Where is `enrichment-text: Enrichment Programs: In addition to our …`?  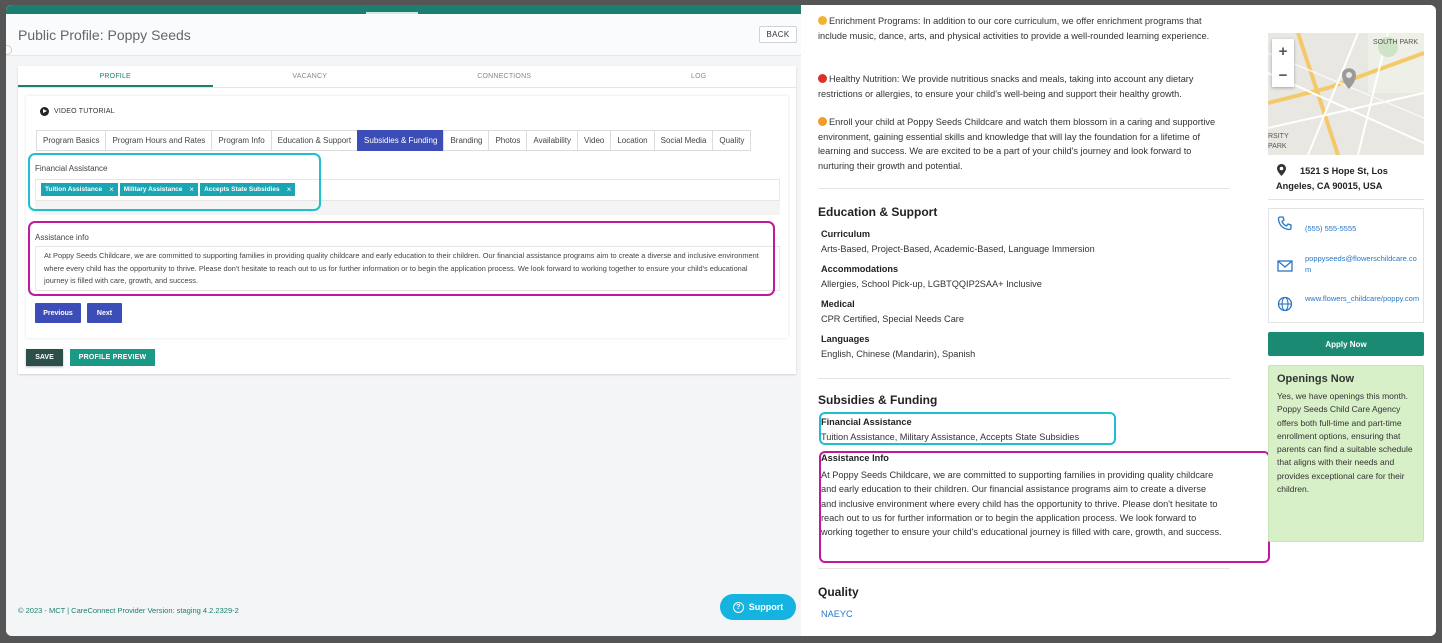 enrichment-text: Enrichment Programs: In addition to our … is located at coordinates (1014, 28).